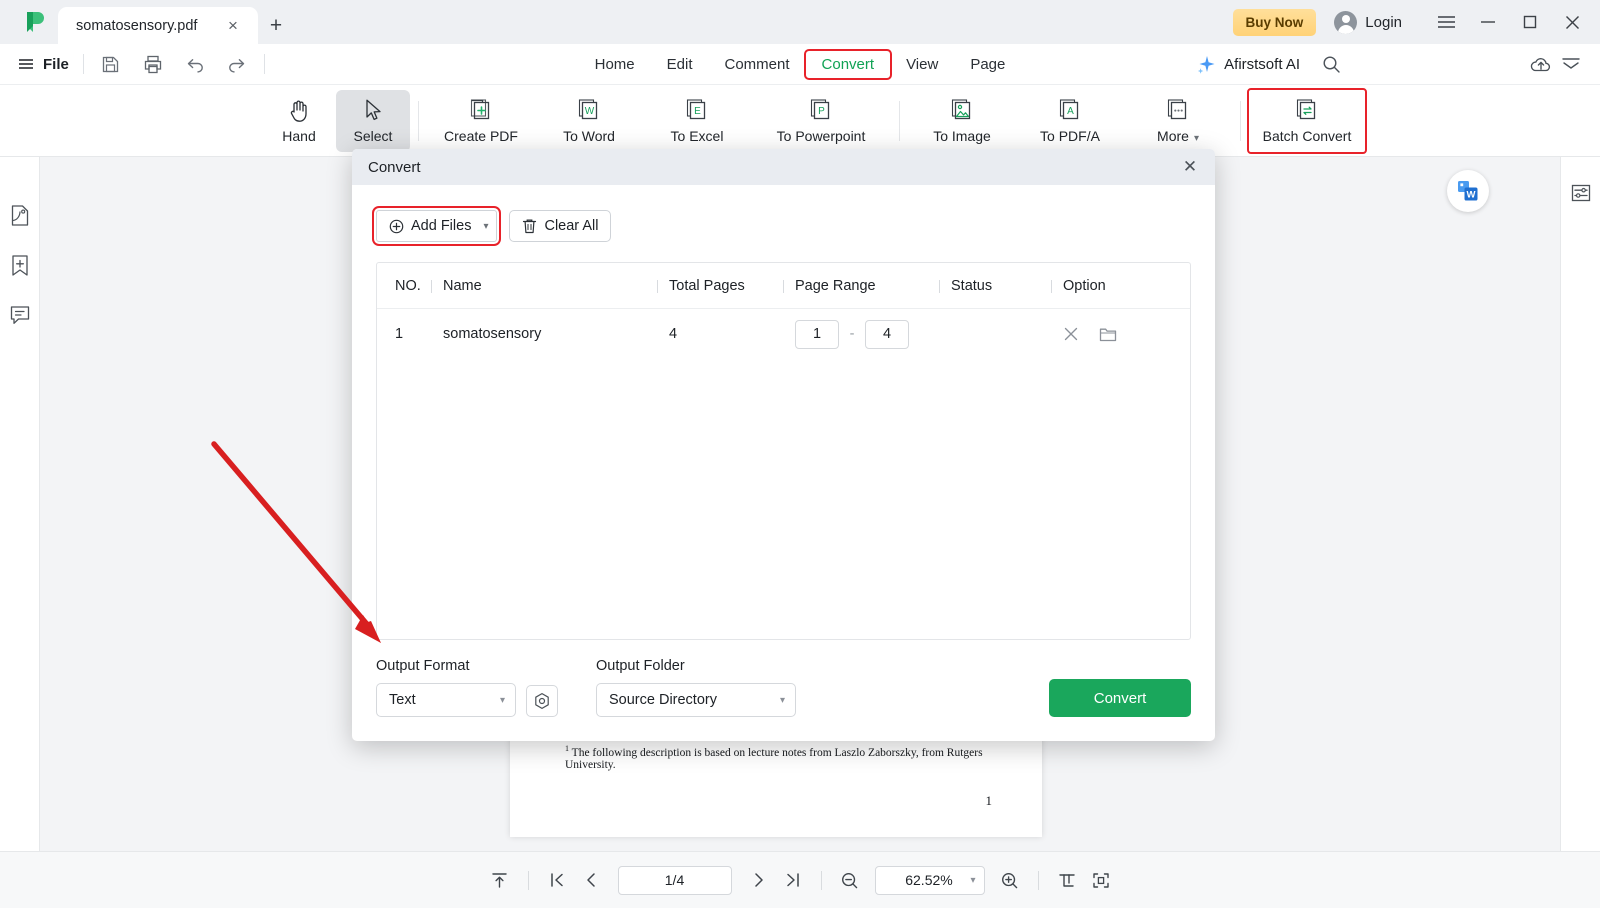 Image resolution: width=1600 pixels, height=908 pixels. I want to click on properties-panel-icon, so click(1581, 193).